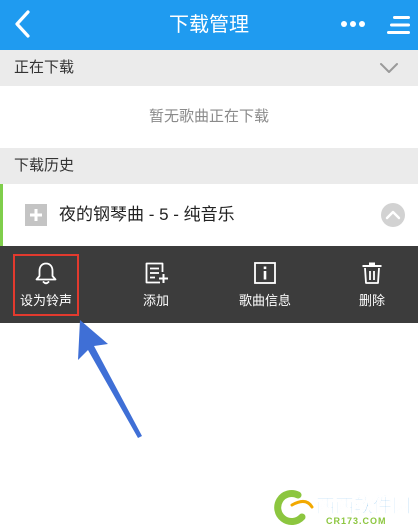  Describe the element at coordinates (44, 67) in the screenshot. I see `section-downloading-label: 正在下载` at that location.